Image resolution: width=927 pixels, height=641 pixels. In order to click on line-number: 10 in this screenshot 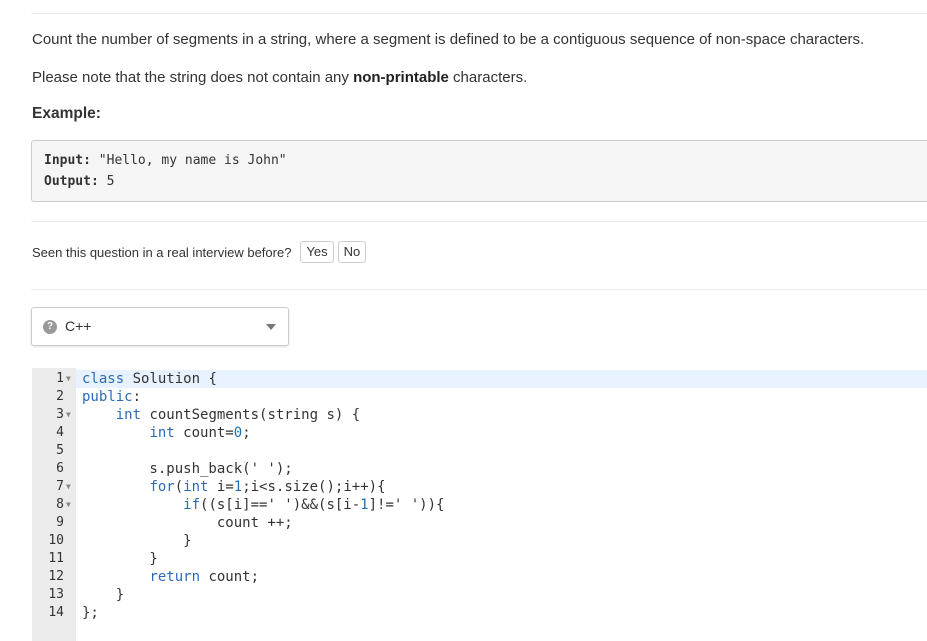, I will do `click(56, 540)`.